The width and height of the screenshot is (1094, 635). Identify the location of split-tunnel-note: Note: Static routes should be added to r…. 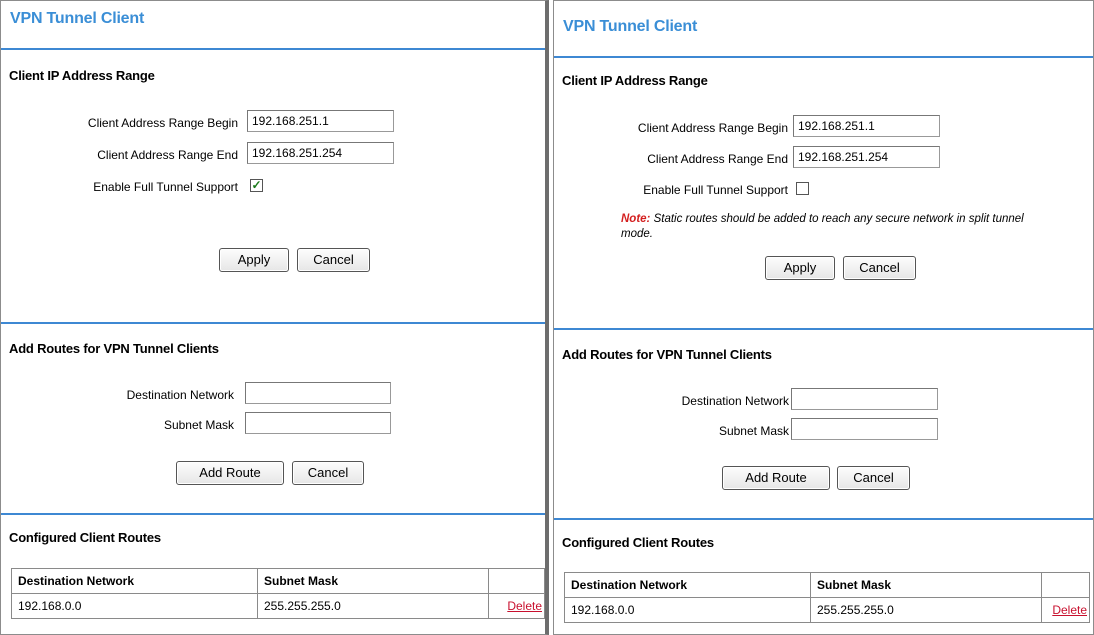
(836, 227).